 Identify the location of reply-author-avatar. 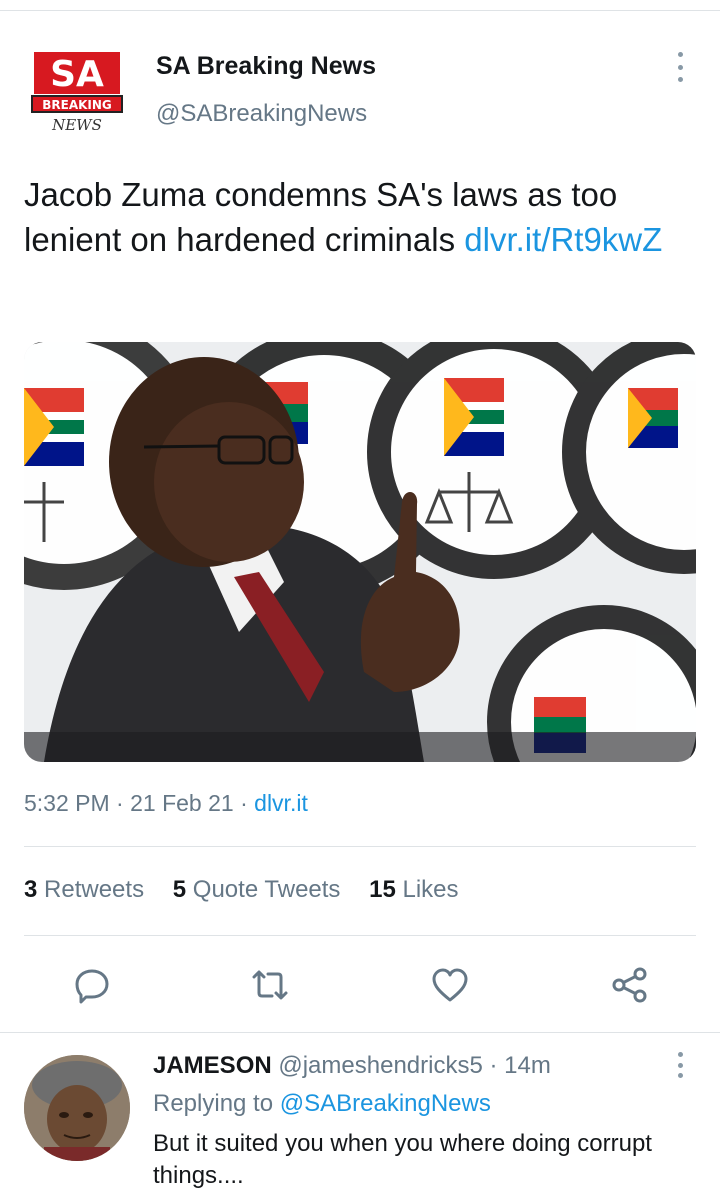
(77, 1108).